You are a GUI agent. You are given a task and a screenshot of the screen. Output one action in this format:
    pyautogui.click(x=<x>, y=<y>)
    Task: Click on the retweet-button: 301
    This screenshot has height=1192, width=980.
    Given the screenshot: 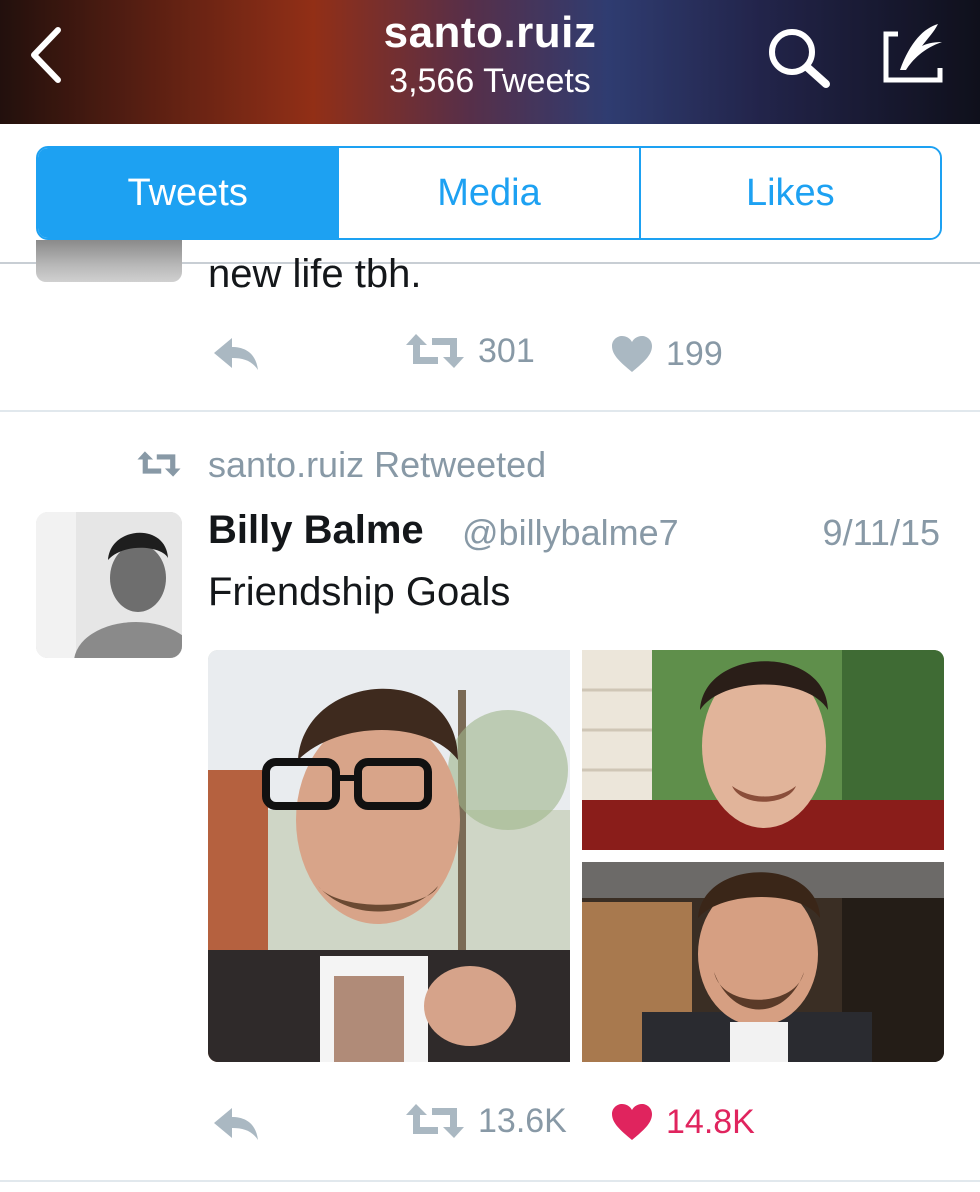 What is the action you would take?
    pyautogui.click(x=469, y=351)
    